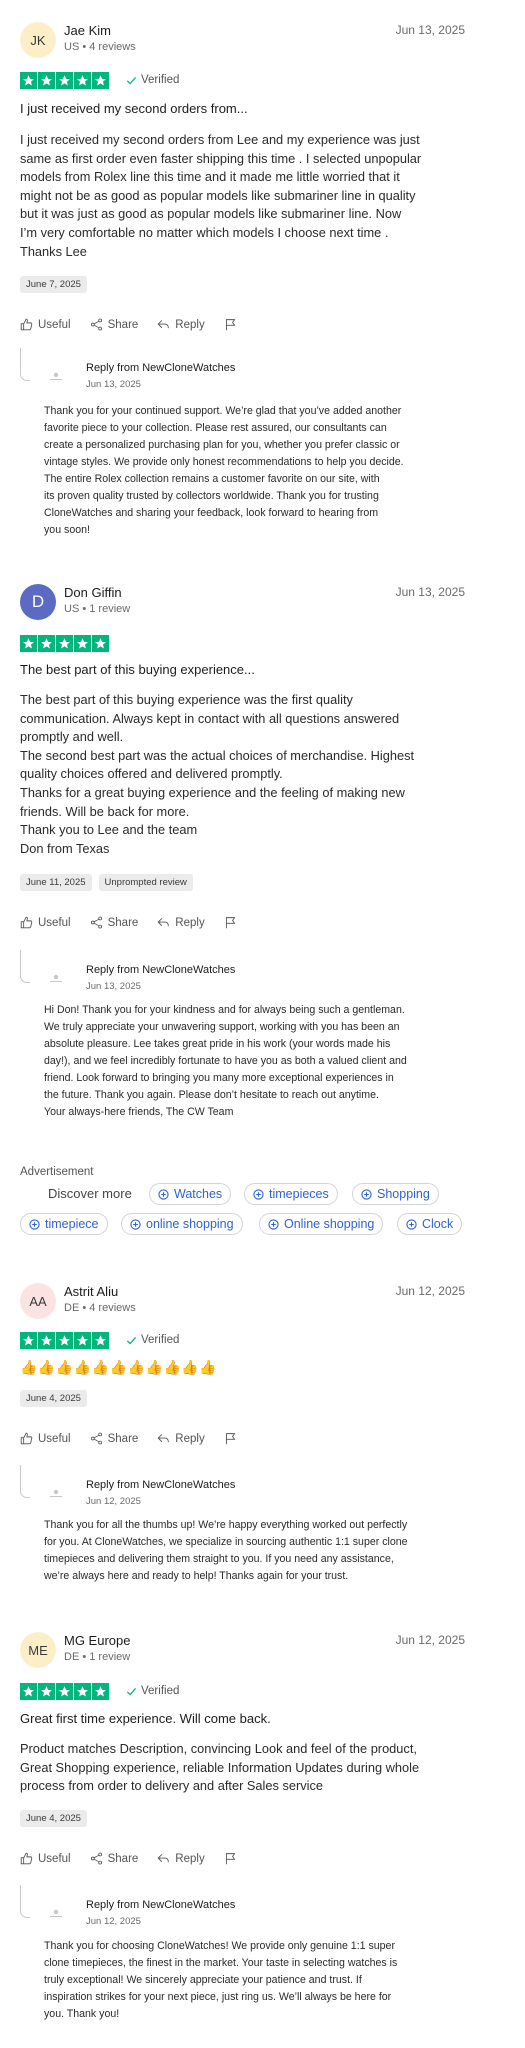 This screenshot has width=525, height=2048. Describe the element at coordinates (82, 2014) in the screenshot. I see `reply-body-line: you. Thank you!` at that location.